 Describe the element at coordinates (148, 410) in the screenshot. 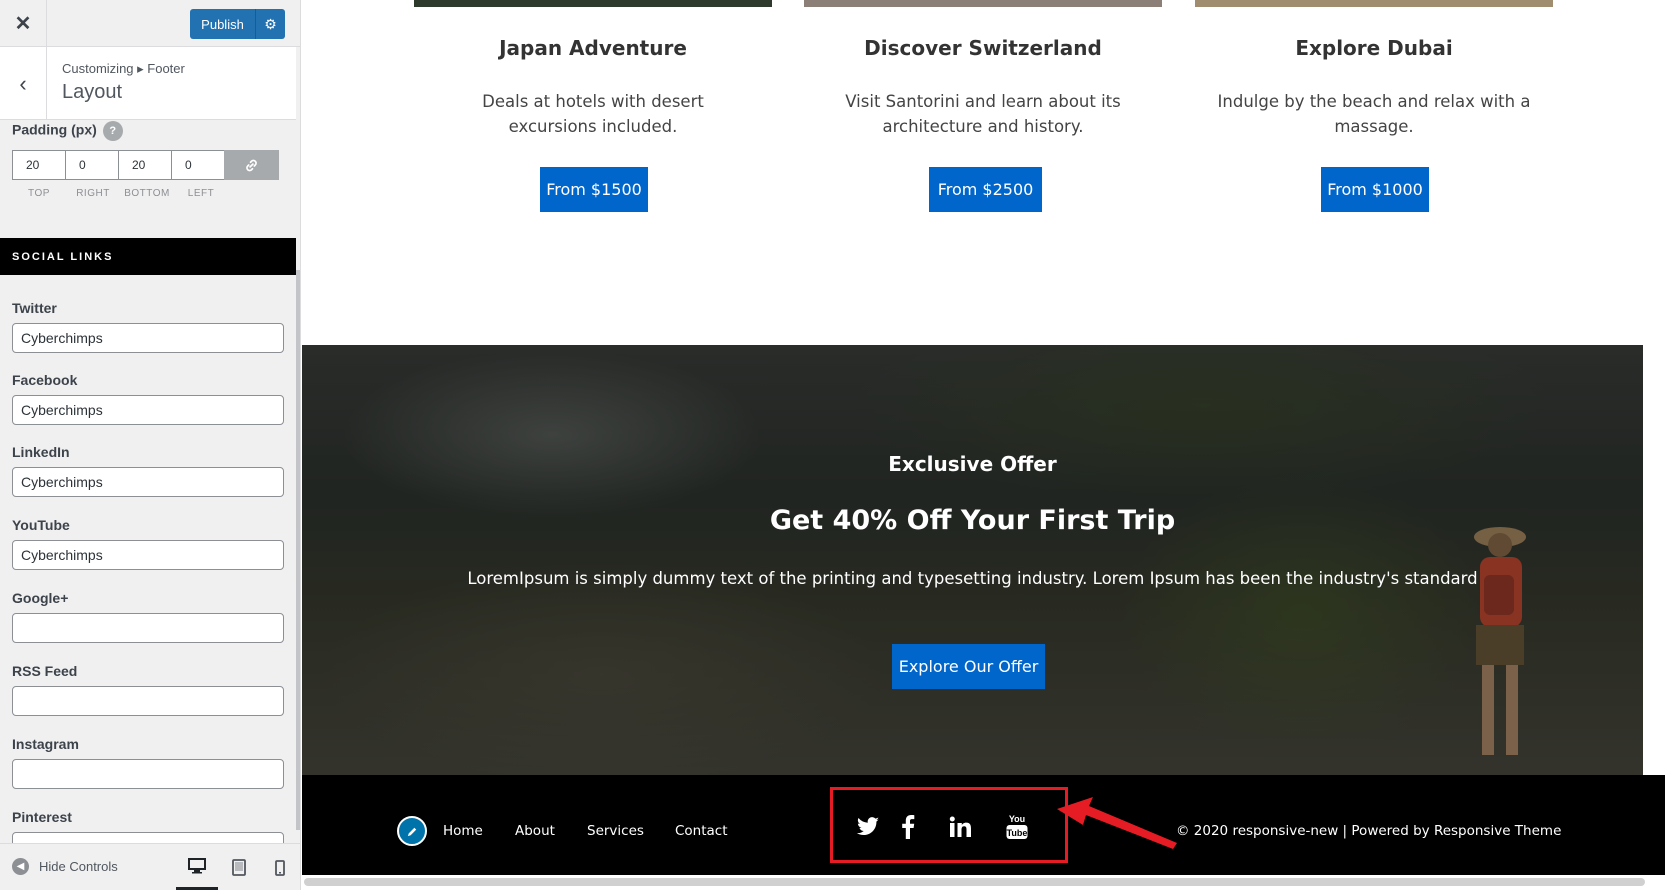

I see `facebook-input: Cyberchimps` at that location.